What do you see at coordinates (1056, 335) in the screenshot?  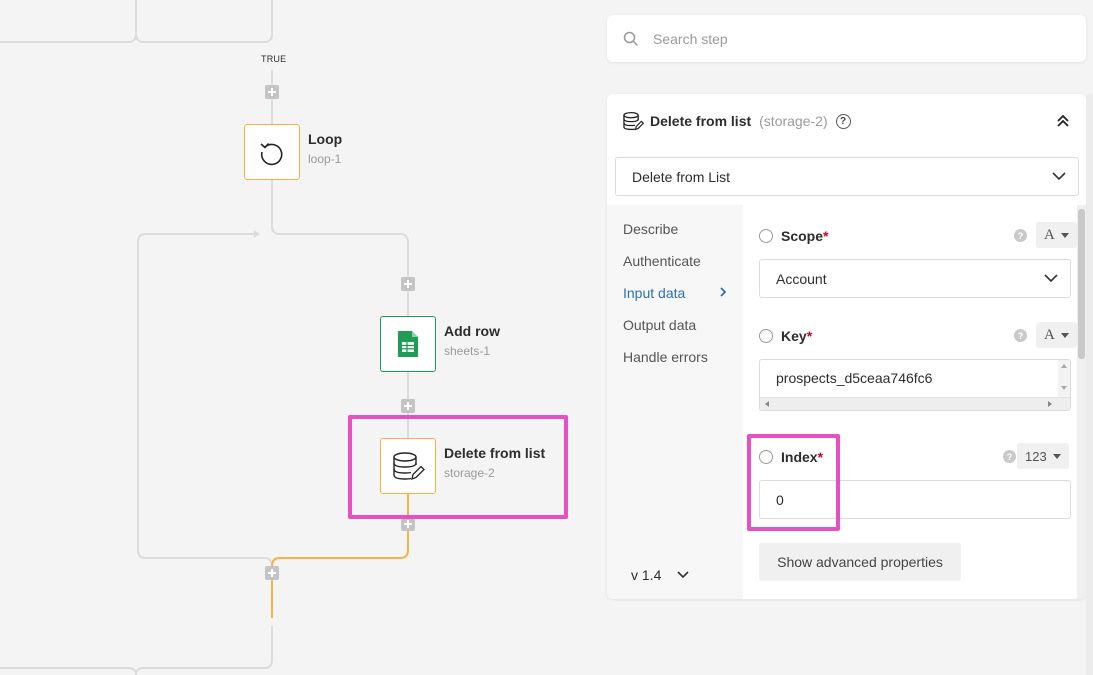 I see `key-type-toggle: A` at bounding box center [1056, 335].